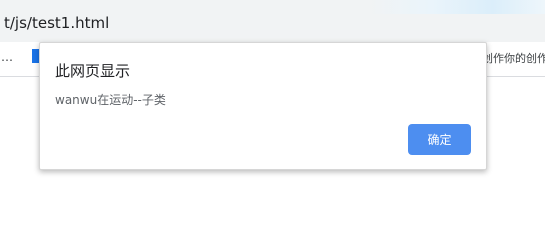 Image resolution: width=545 pixels, height=240 pixels. What do you see at coordinates (93, 71) in the screenshot?
I see `dialog-title: 此网页显示` at bounding box center [93, 71].